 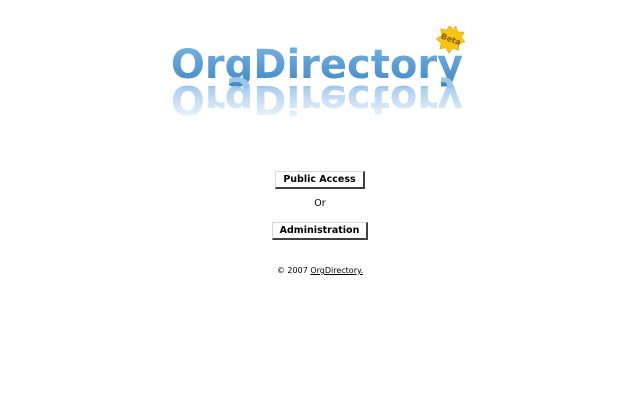 I want to click on orgdirectory-link: OrgDirectory., so click(x=336, y=270).